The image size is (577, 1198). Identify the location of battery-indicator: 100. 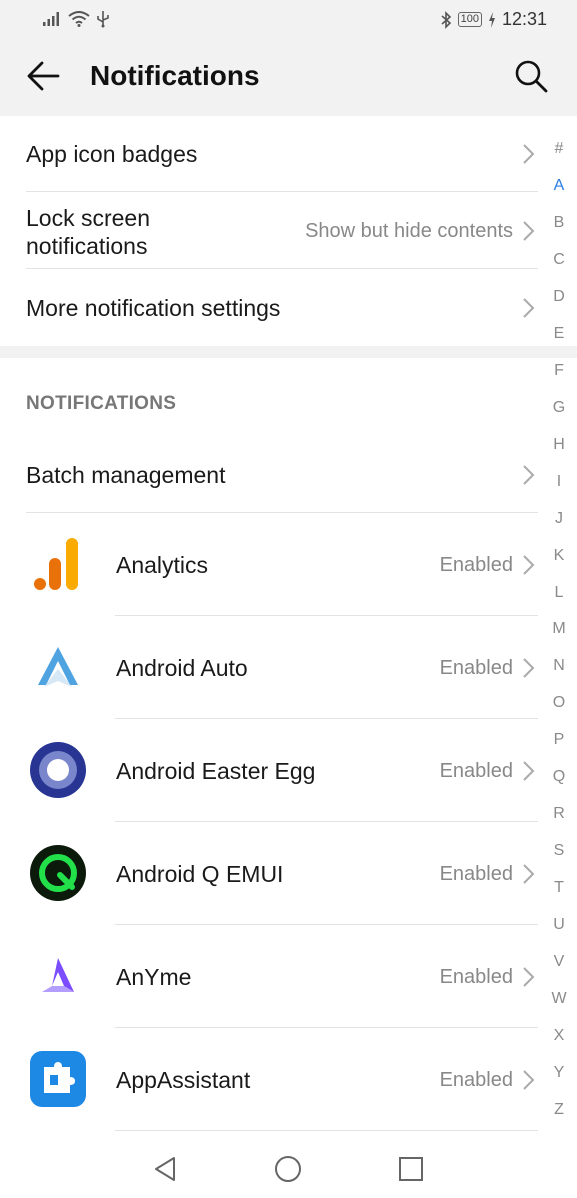
(469, 19).